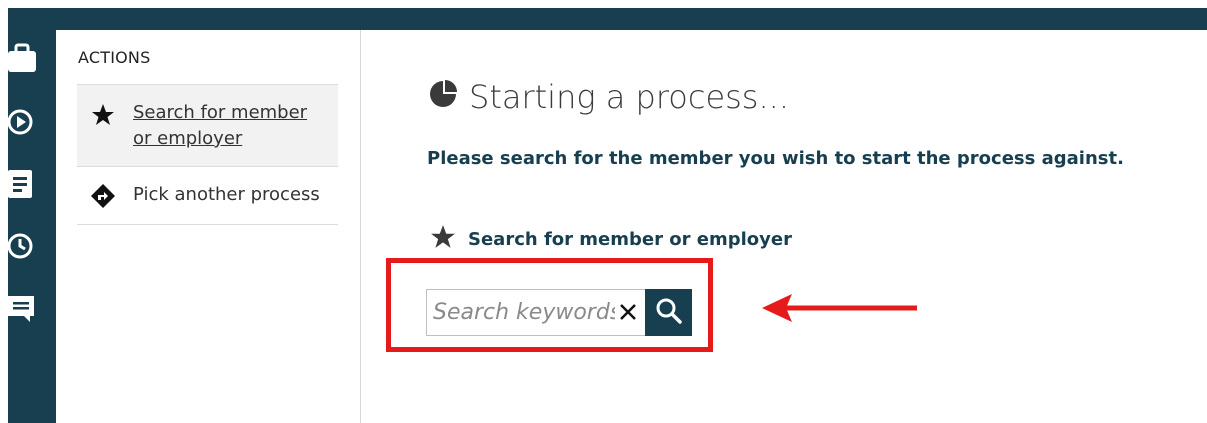  Describe the element at coordinates (549, 305) in the screenshot. I see `annotation-highlight-box` at that location.